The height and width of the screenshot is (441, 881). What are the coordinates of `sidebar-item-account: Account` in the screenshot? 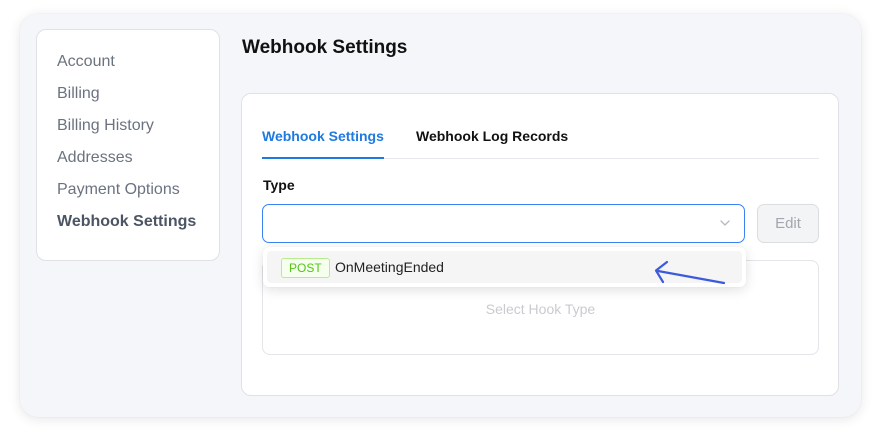 It's located at (86, 62).